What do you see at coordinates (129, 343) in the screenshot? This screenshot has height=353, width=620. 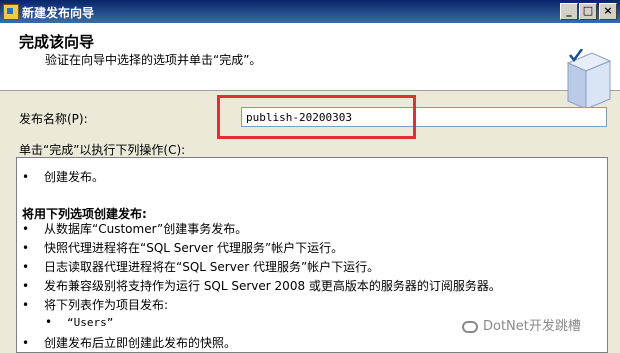 I see `list-item: • 创建发布后立即创建此发布的快照。` at bounding box center [129, 343].